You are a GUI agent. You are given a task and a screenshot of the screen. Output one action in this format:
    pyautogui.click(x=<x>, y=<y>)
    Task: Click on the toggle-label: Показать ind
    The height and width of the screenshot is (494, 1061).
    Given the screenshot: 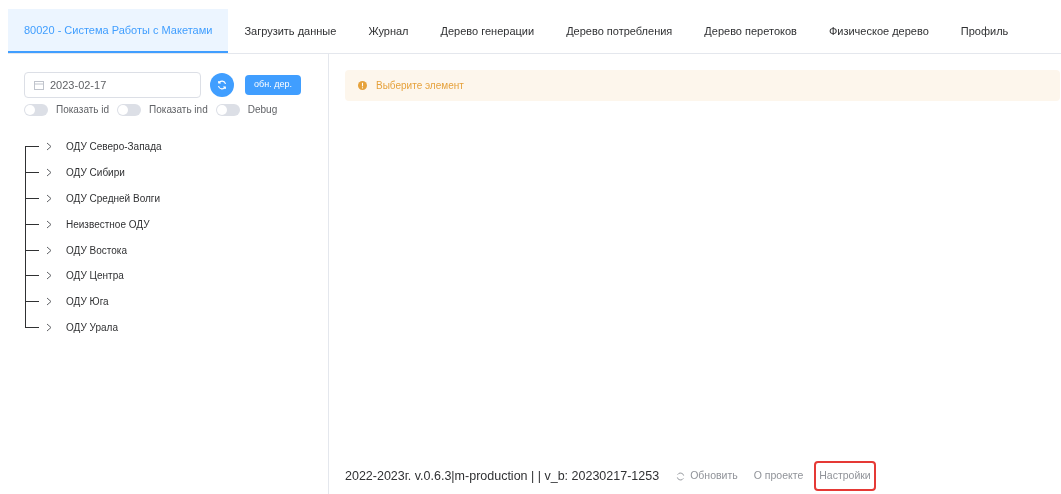 What is the action you would take?
    pyautogui.click(x=178, y=110)
    